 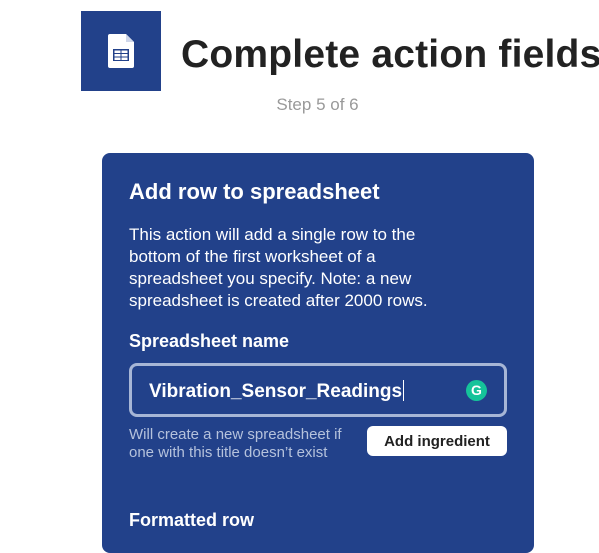 I want to click on action-title: Add row to spreadsheet, so click(x=254, y=191).